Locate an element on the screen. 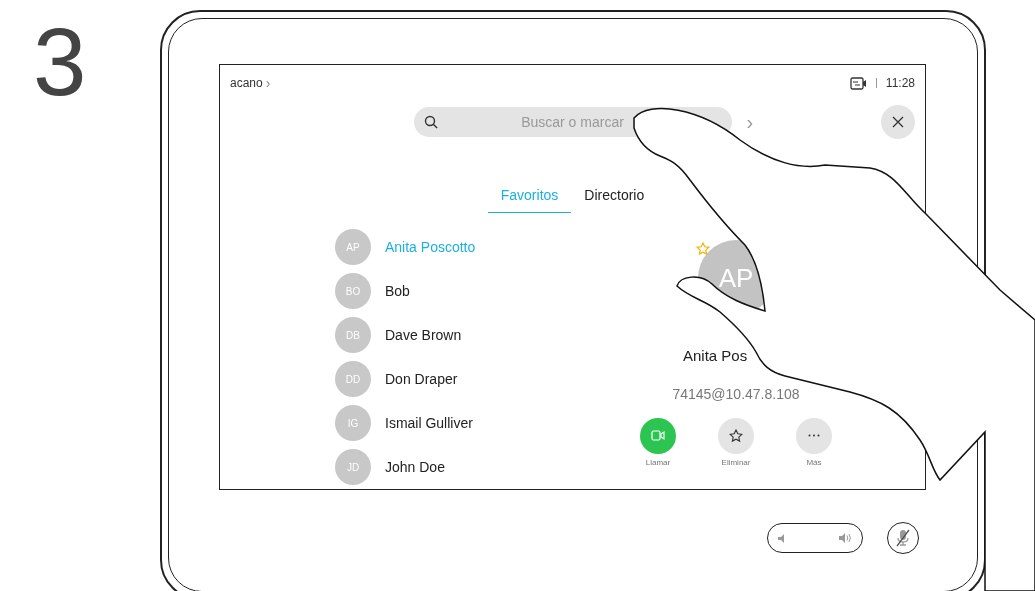 This screenshot has height=591, width=1035. close-button is located at coordinates (898, 122).